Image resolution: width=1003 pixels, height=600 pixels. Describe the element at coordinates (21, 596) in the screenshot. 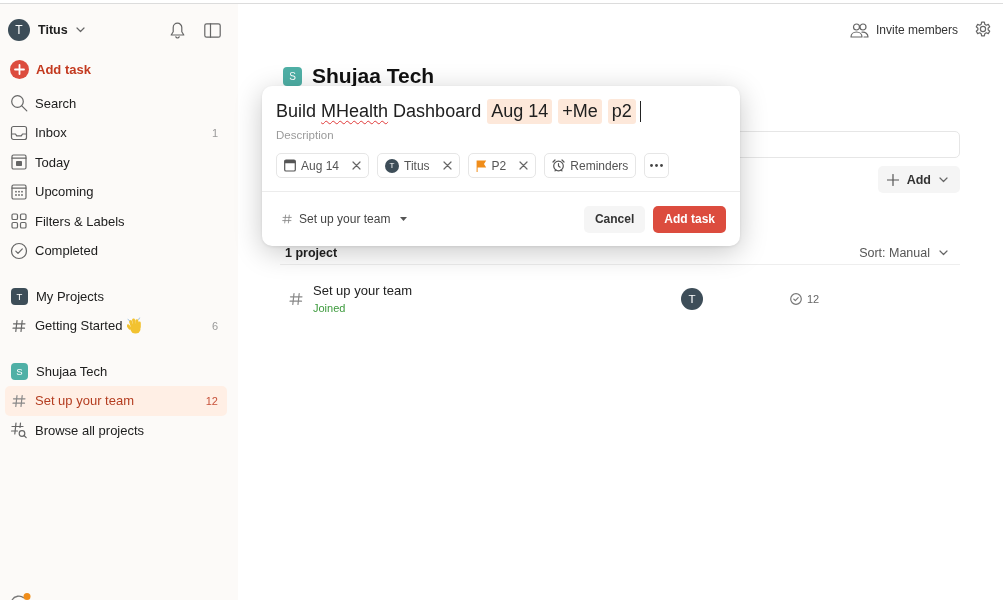

I see `badge-dot-icon` at that location.